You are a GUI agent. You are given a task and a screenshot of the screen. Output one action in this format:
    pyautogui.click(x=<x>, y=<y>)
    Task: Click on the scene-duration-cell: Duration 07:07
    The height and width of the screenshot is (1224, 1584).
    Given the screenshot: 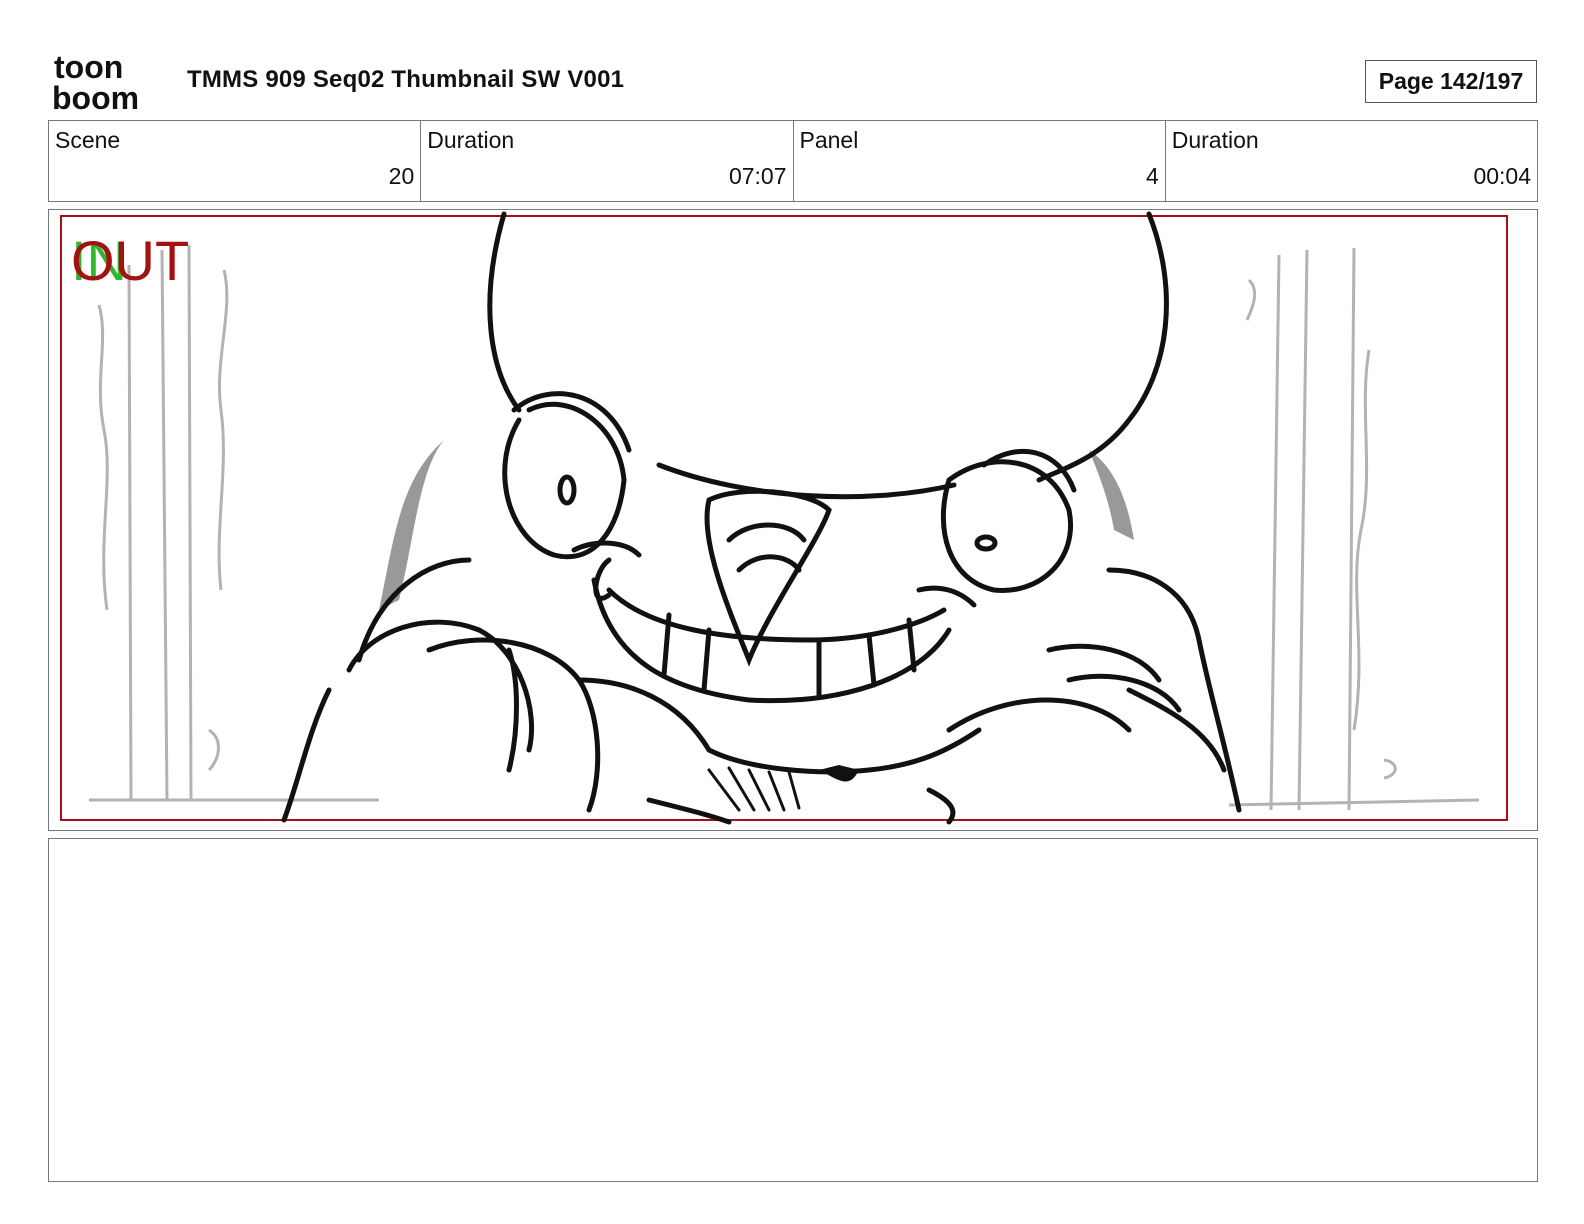 What is the action you would take?
    pyautogui.click(x=607, y=161)
    